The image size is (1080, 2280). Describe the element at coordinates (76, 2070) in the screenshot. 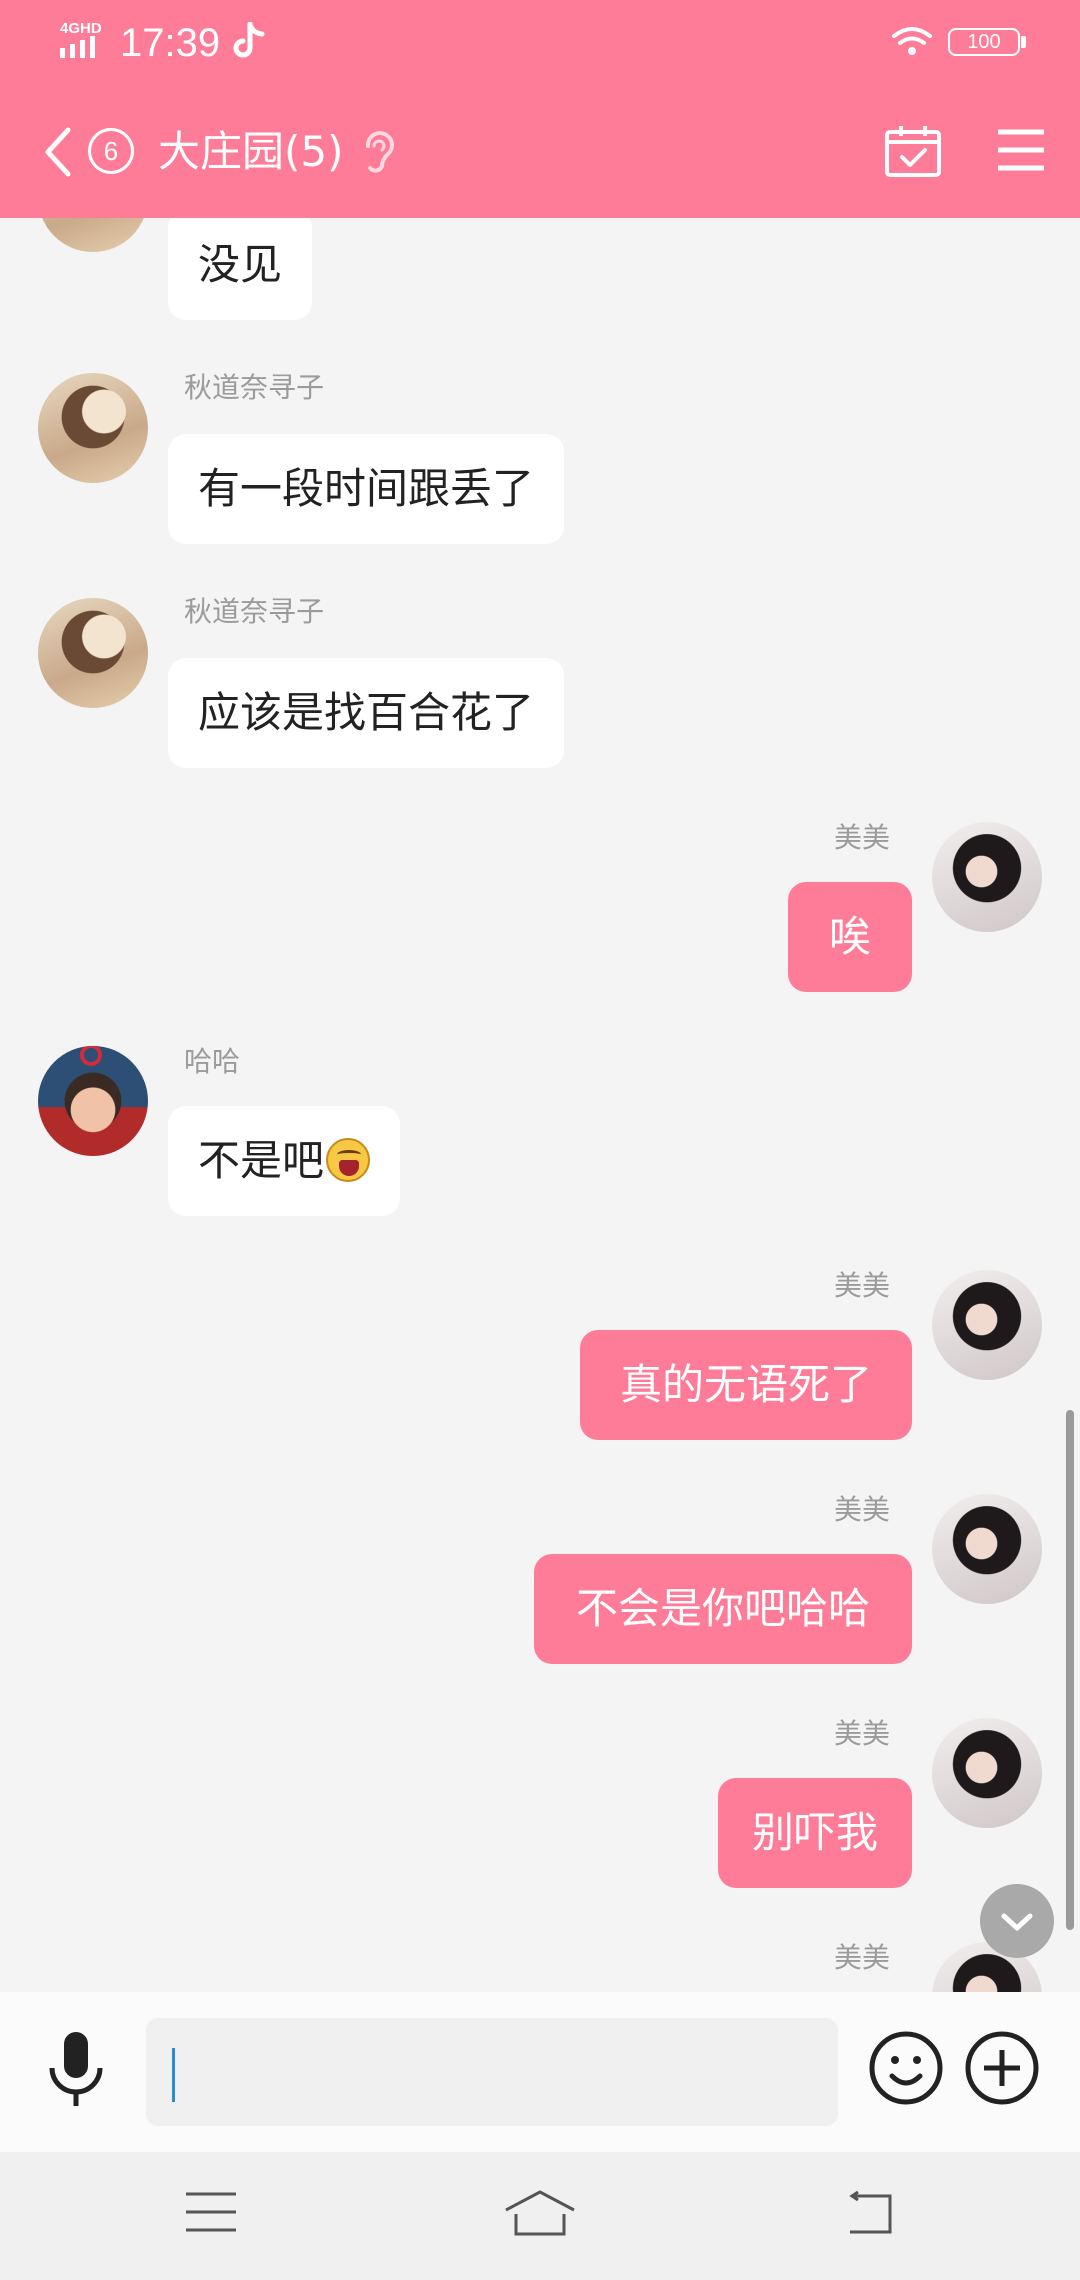

I see `microphone-icon` at that location.